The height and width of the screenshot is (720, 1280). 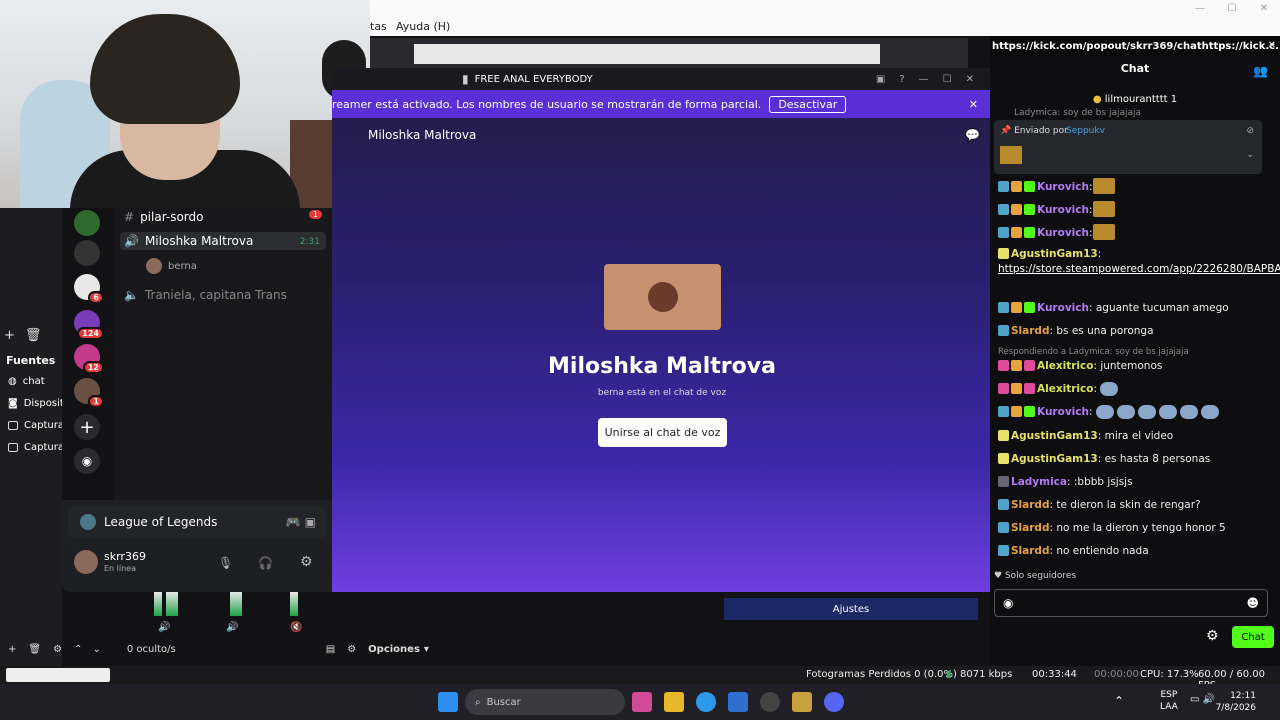 What do you see at coordinates (26, 381) in the screenshot?
I see `source-item: ◍ chat` at bounding box center [26, 381].